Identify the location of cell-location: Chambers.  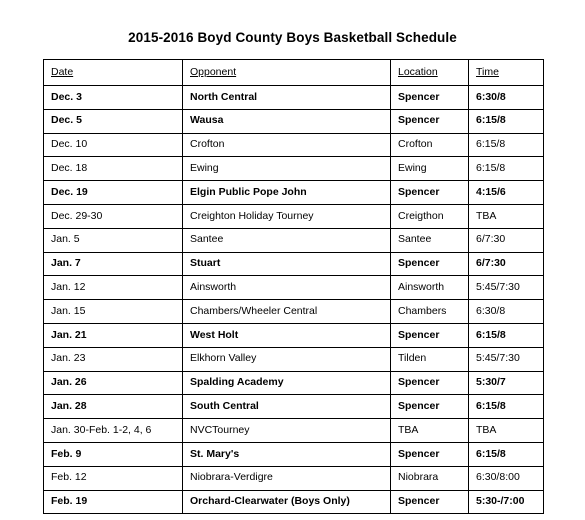
(429, 311).